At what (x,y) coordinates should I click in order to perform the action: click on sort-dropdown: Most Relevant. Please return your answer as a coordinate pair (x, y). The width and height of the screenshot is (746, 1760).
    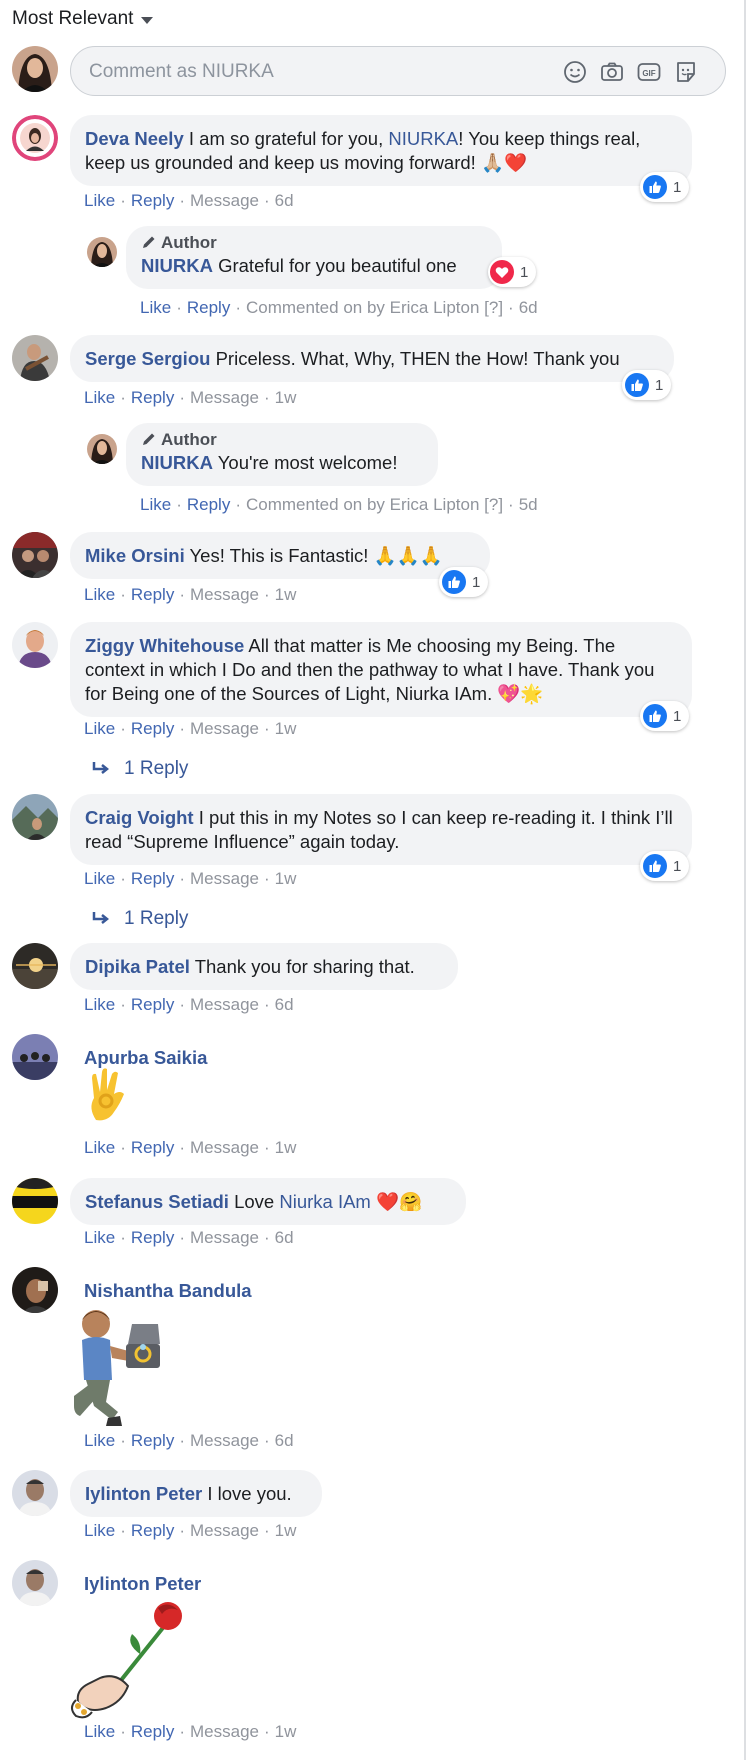
    Looking at the image, I should click on (83, 19).